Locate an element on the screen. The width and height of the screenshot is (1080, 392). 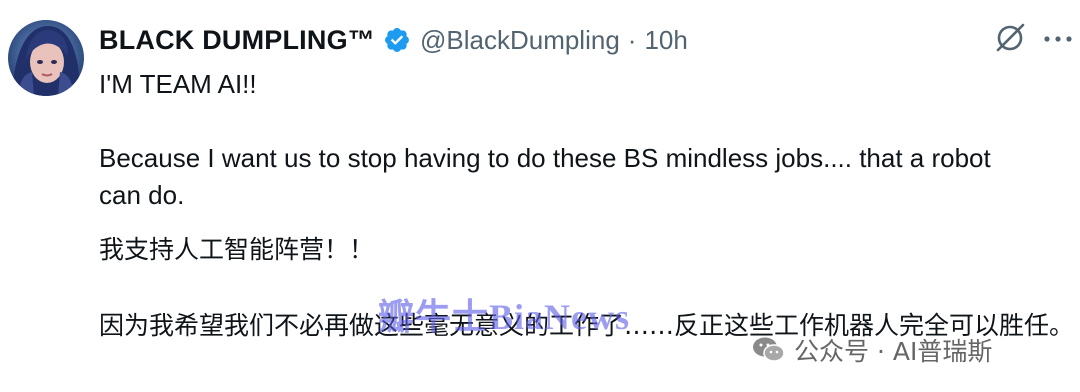
more-options-icon is located at coordinates (1058, 40).